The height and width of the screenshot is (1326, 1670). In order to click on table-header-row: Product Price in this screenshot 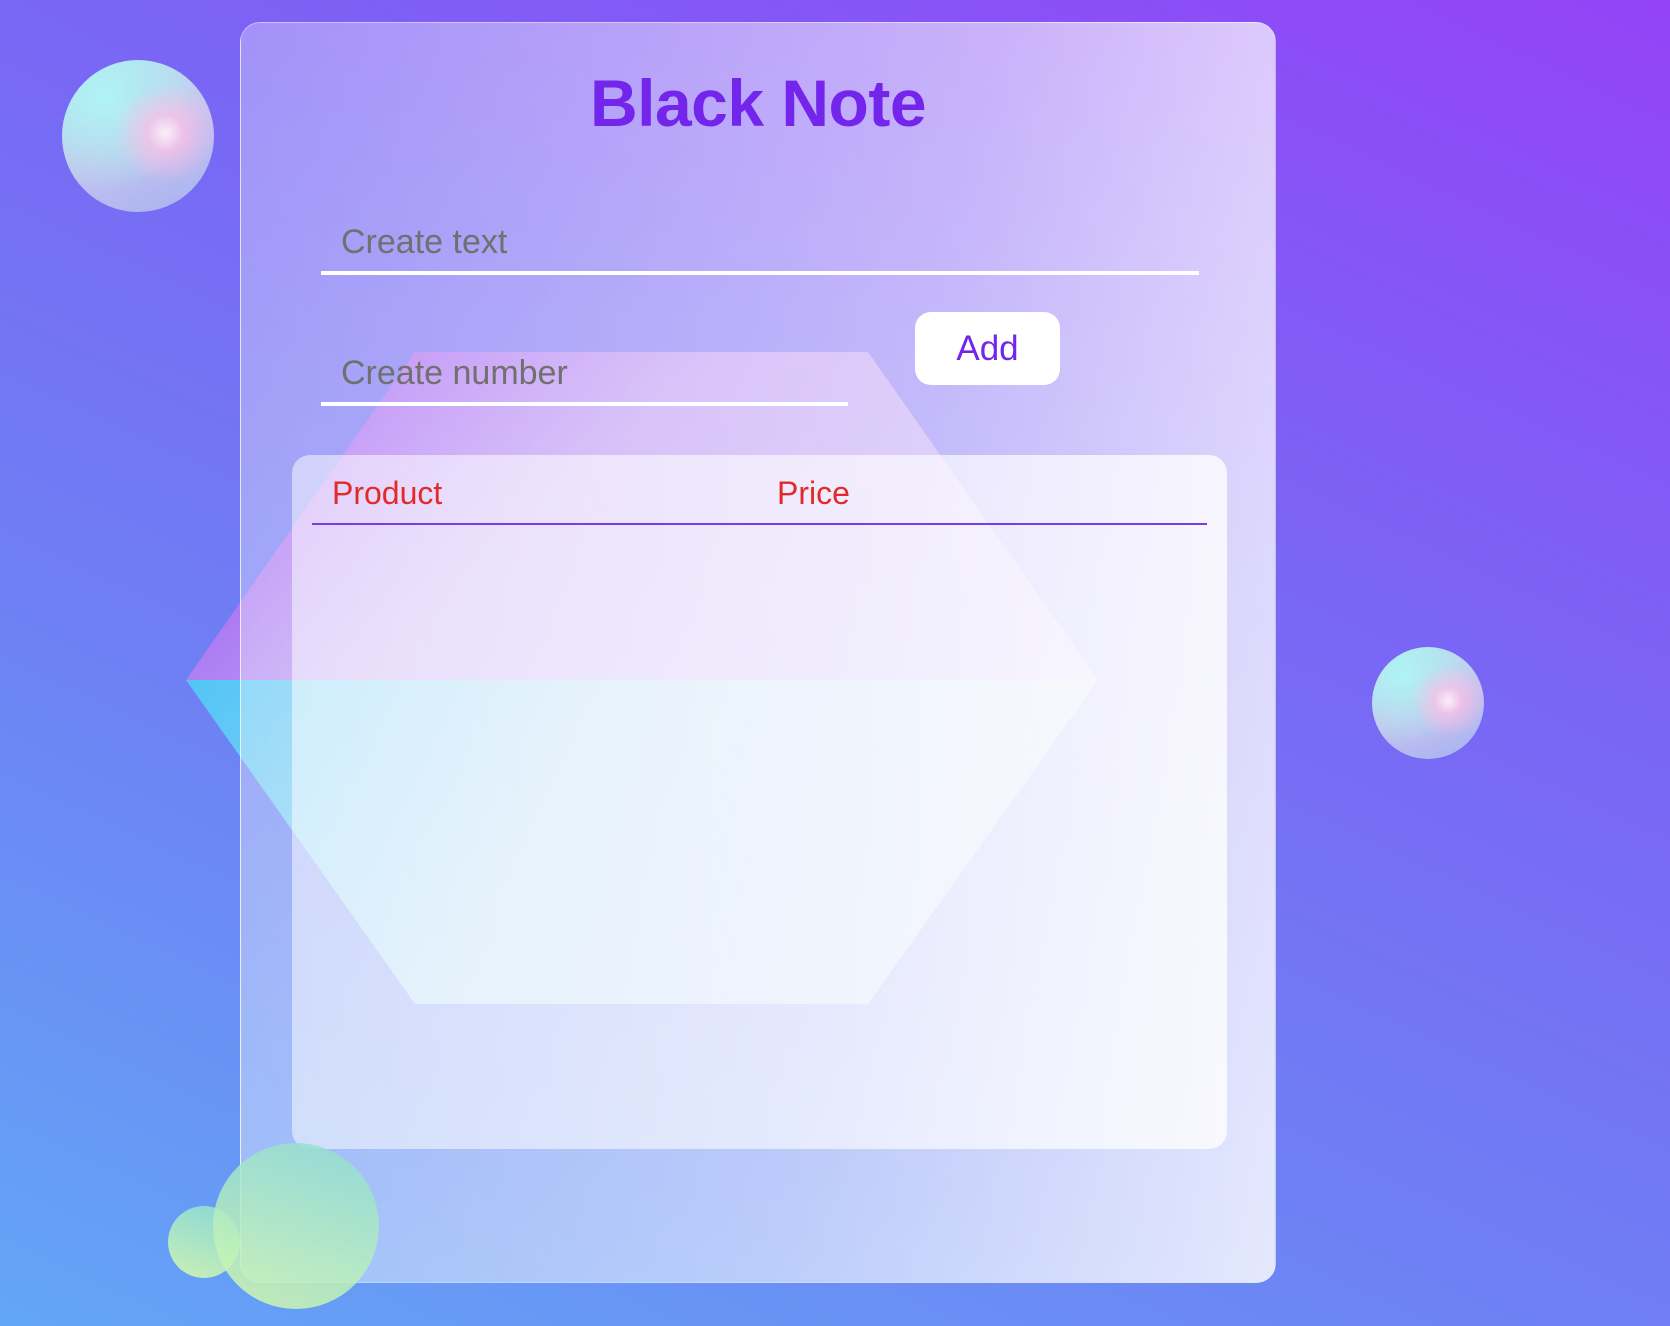, I will do `click(759, 490)`.